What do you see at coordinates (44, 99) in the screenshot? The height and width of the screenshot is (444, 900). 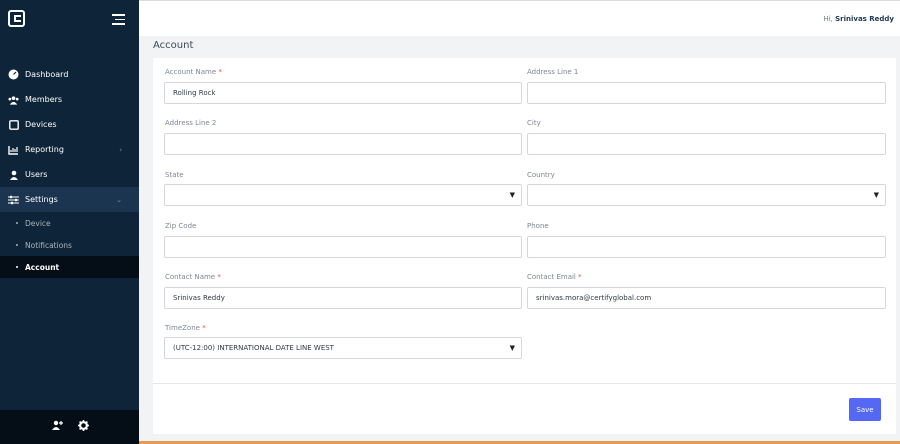 I see `sidebar-item-label: Members` at bounding box center [44, 99].